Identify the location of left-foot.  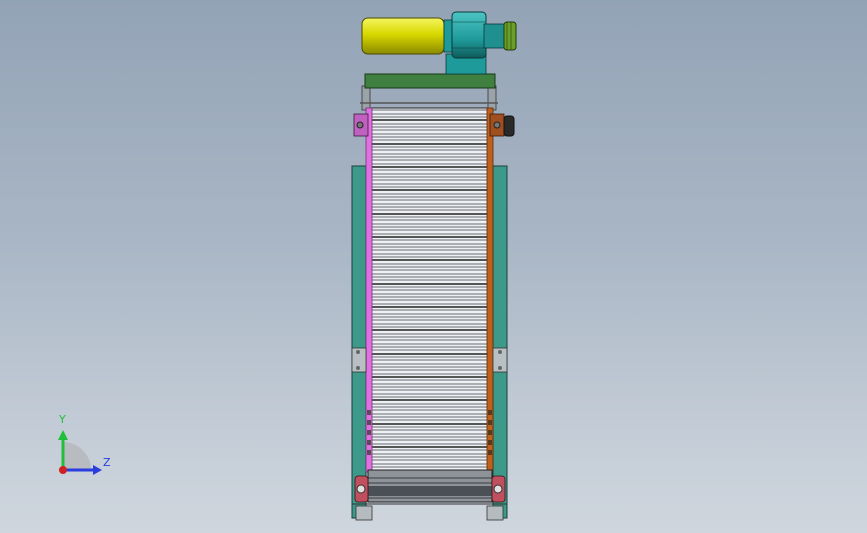
(364, 513).